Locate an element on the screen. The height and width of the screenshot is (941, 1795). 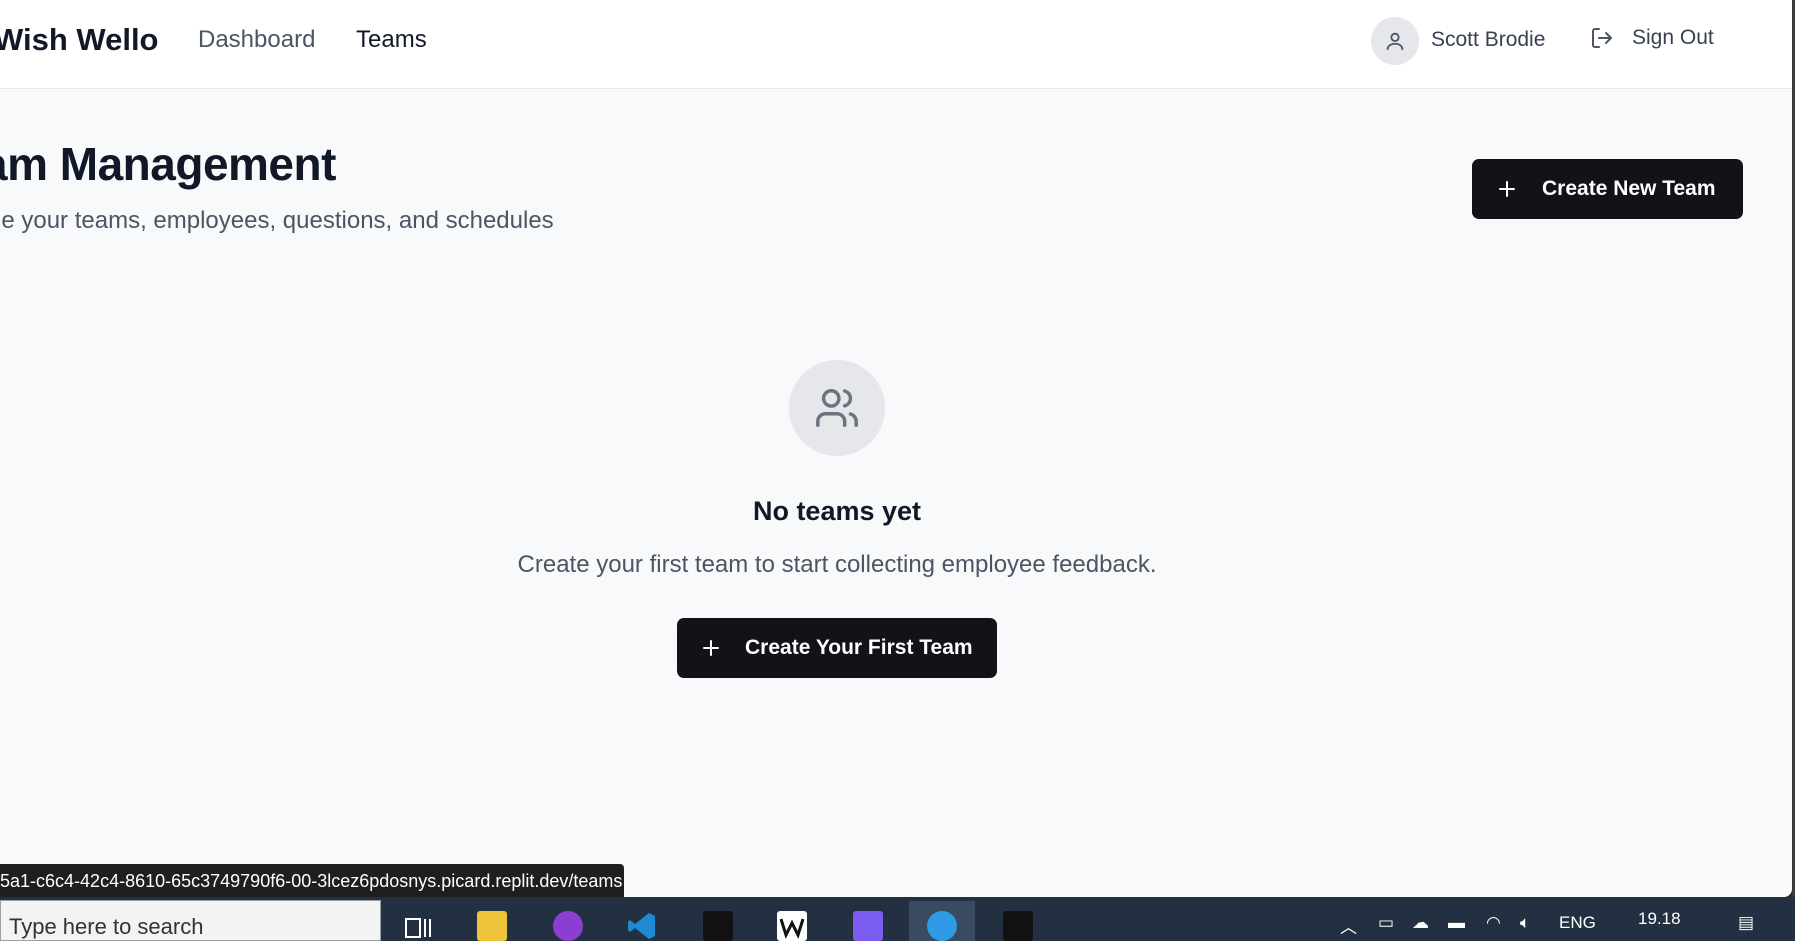
create-first-team-button: Create Your First Team is located at coordinates (837, 648).